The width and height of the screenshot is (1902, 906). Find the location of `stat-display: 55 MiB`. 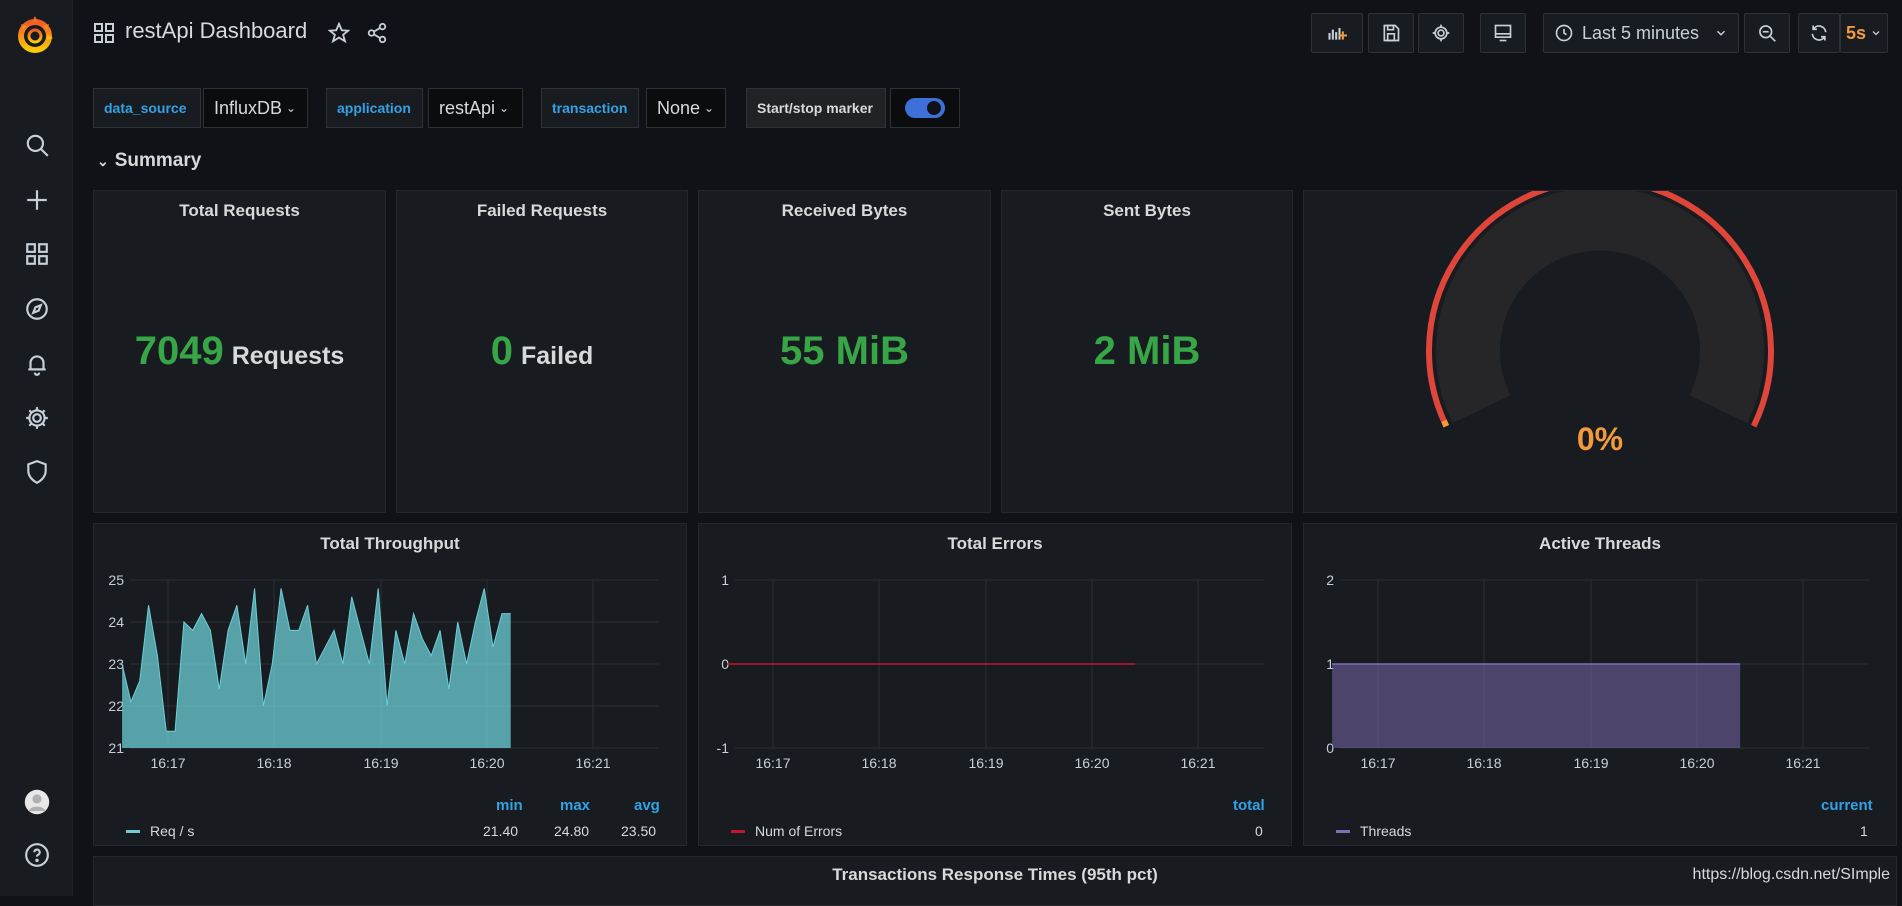

stat-display: 55 MiB is located at coordinates (844, 351).